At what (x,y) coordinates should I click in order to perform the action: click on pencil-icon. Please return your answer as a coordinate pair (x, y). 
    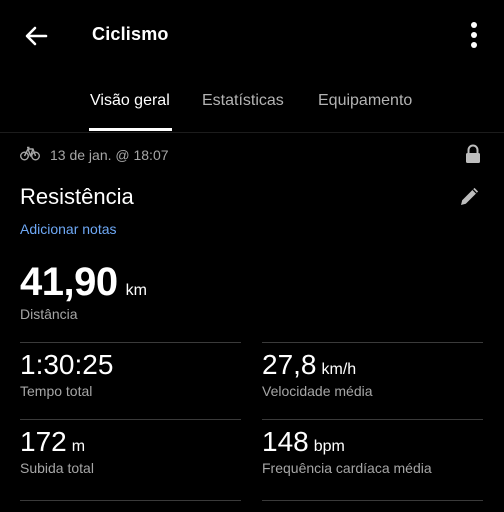
    Looking at the image, I should click on (470, 196).